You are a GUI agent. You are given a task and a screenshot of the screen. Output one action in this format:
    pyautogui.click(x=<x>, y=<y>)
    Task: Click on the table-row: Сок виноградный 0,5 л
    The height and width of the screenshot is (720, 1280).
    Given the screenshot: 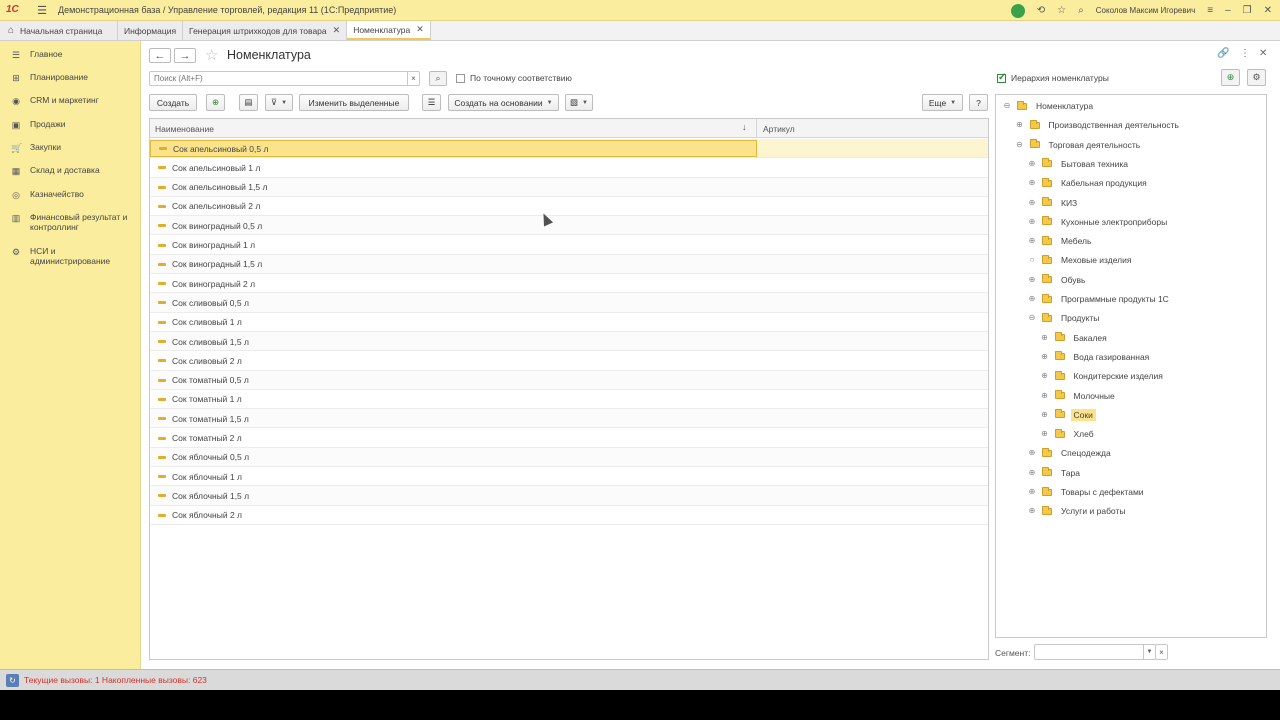 What is the action you would take?
    pyautogui.click(x=569, y=226)
    